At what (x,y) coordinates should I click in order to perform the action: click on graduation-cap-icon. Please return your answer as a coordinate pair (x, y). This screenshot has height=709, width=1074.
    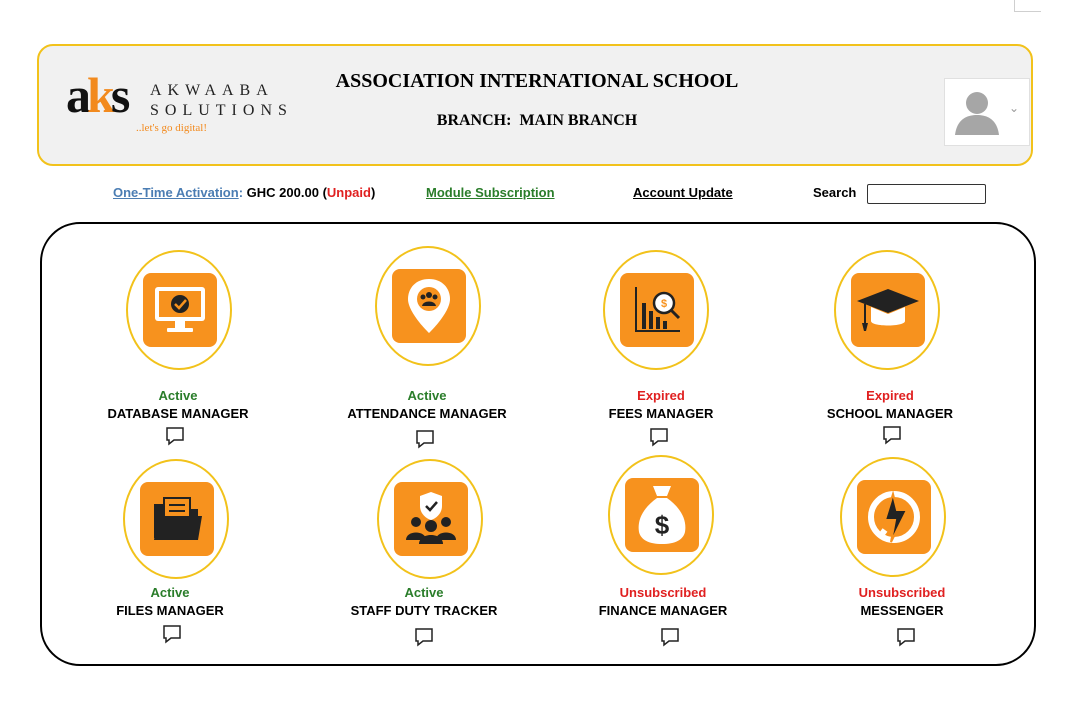
    Looking at the image, I should click on (888, 310).